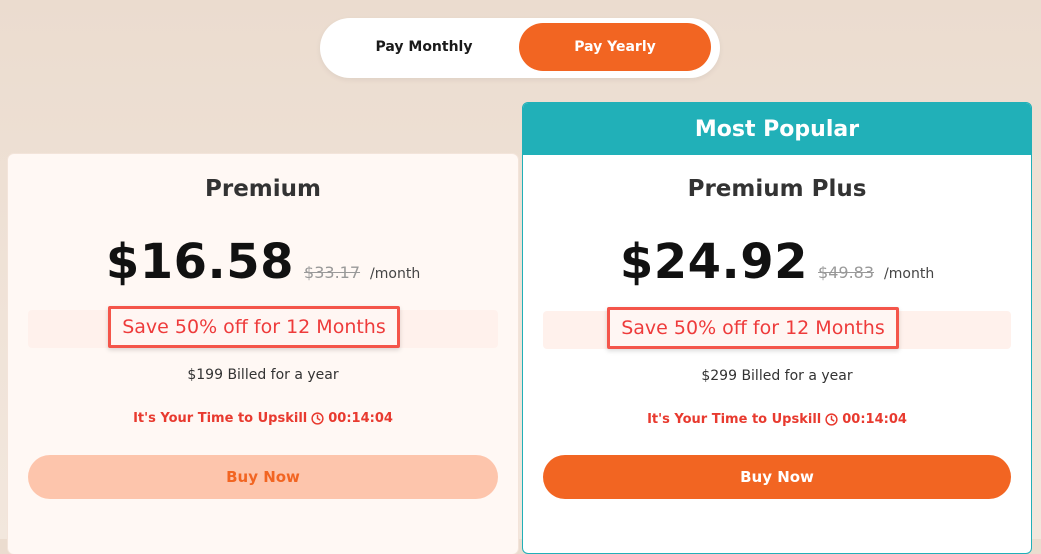  Describe the element at coordinates (777, 376) in the screenshot. I see `billed-text: $299 Billed for a year` at that location.